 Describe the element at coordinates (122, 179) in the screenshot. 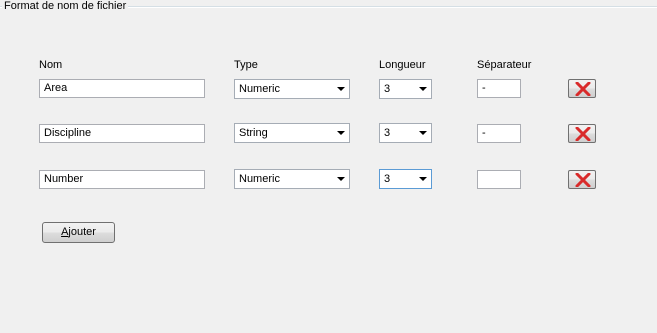

I see `nom-input-3: Number` at that location.